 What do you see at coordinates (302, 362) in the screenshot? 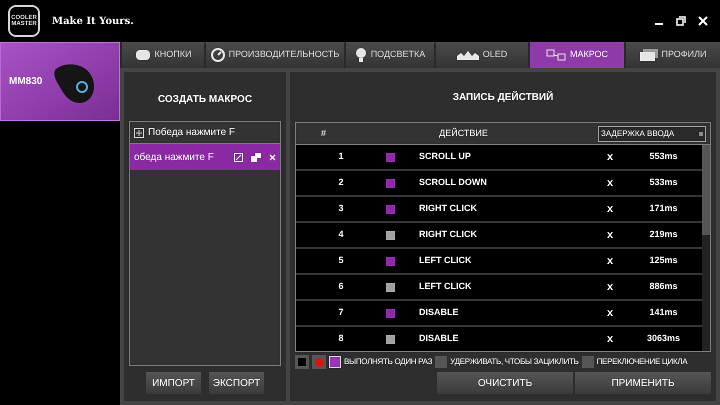
I see `stop-button` at bounding box center [302, 362].